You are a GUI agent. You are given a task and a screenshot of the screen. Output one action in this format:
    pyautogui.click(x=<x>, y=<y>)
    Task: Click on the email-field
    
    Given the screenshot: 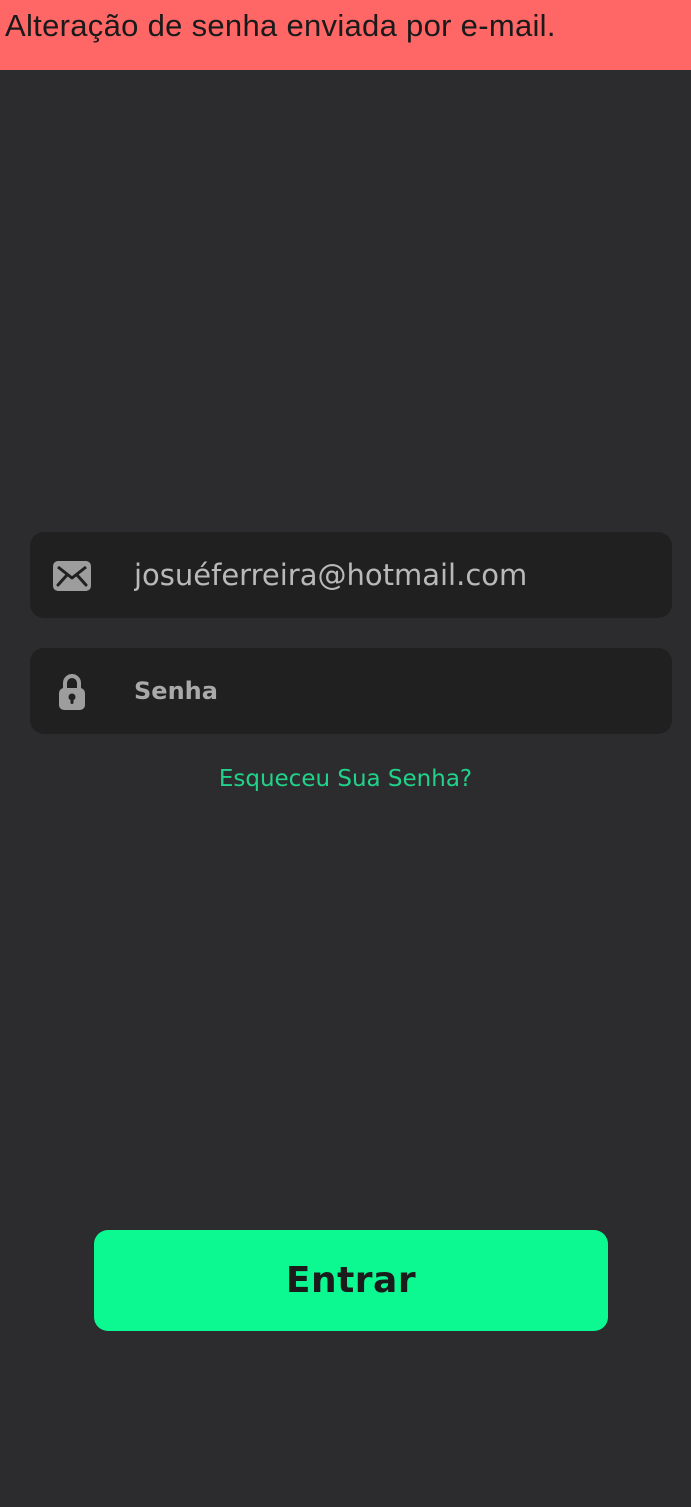 What is the action you would take?
    pyautogui.click(x=351, y=575)
    